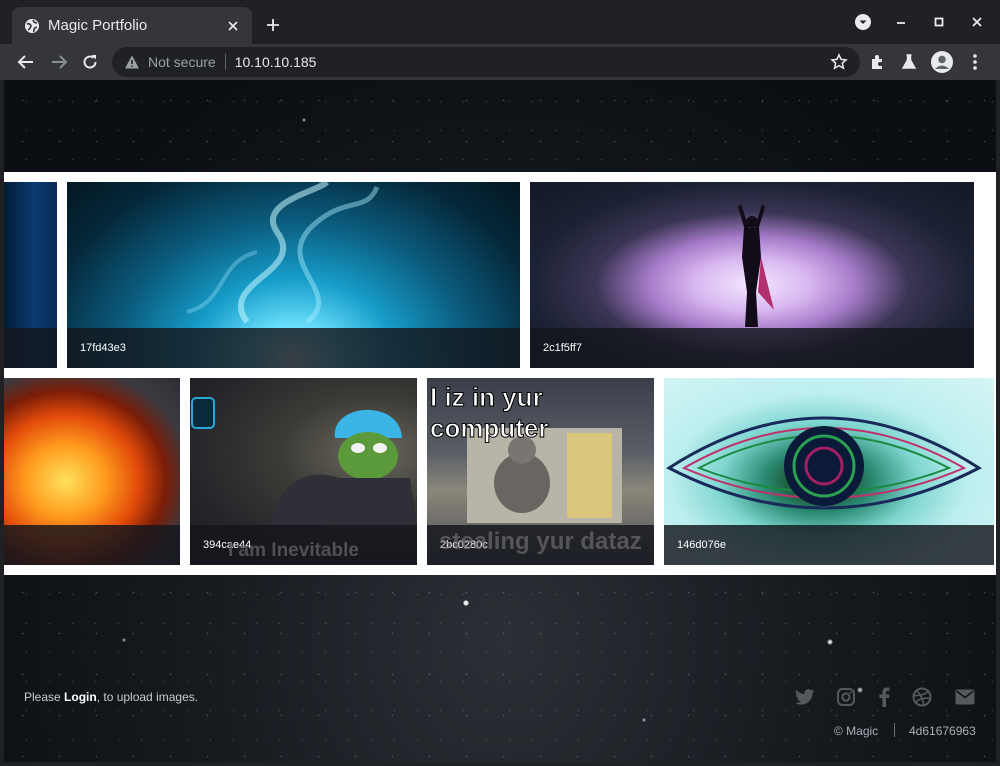  I want to click on meme-overlay-text: I am Inevitable, so click(293, 550).